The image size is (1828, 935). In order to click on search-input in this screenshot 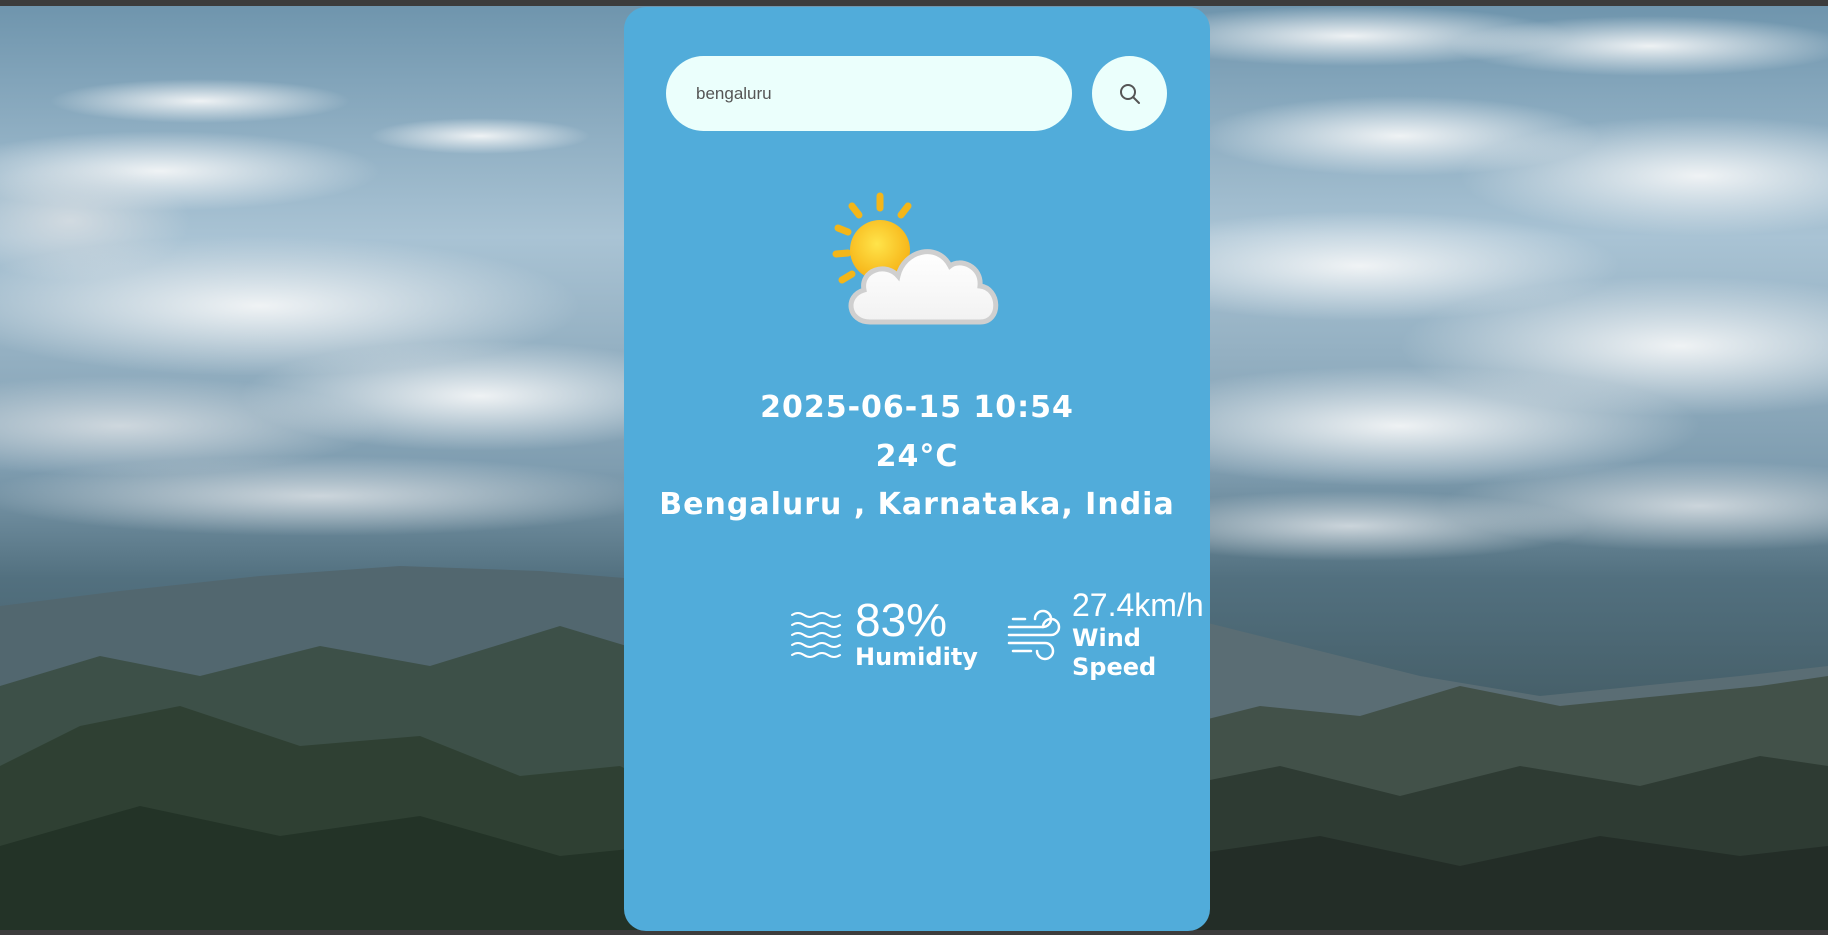, I will do `click(869, 93)`.